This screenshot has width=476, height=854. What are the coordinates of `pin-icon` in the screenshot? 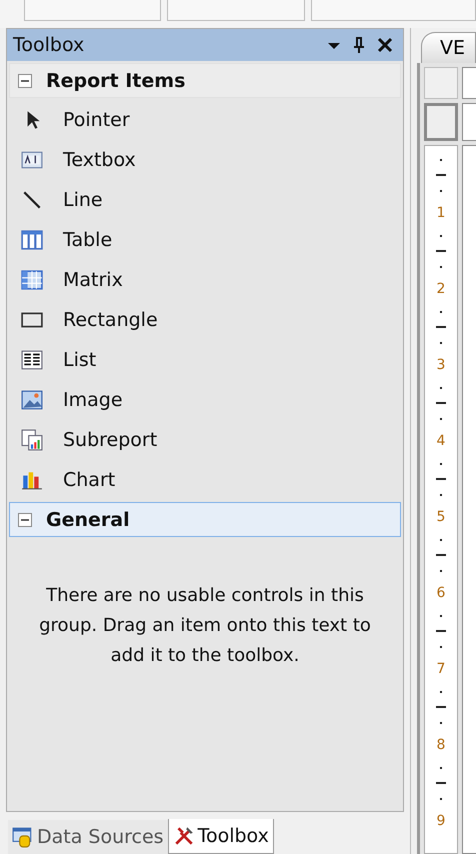 It's located at (359, 45).